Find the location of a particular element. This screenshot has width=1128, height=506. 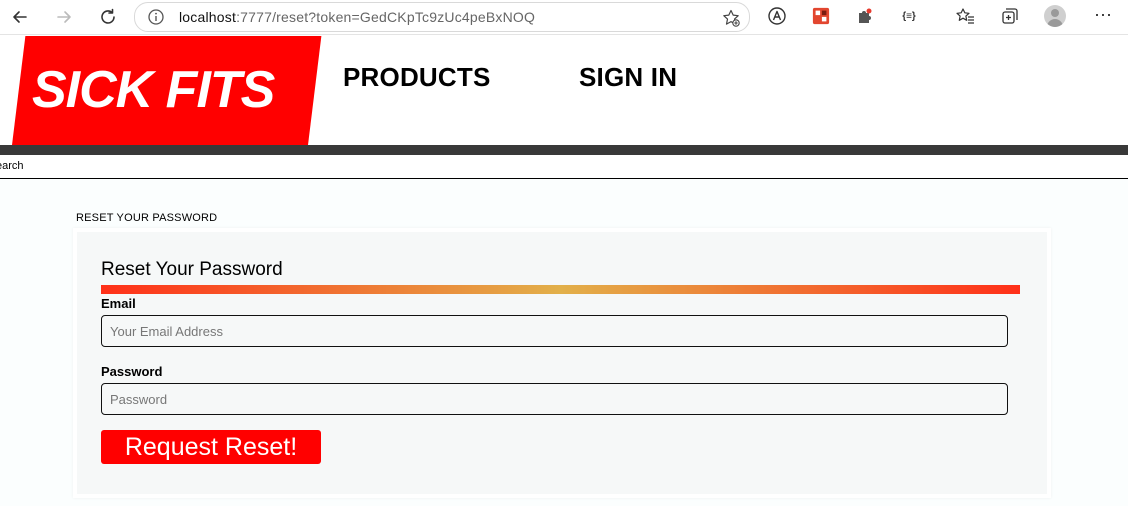

reload-icon is located at coordinates (108, 17).